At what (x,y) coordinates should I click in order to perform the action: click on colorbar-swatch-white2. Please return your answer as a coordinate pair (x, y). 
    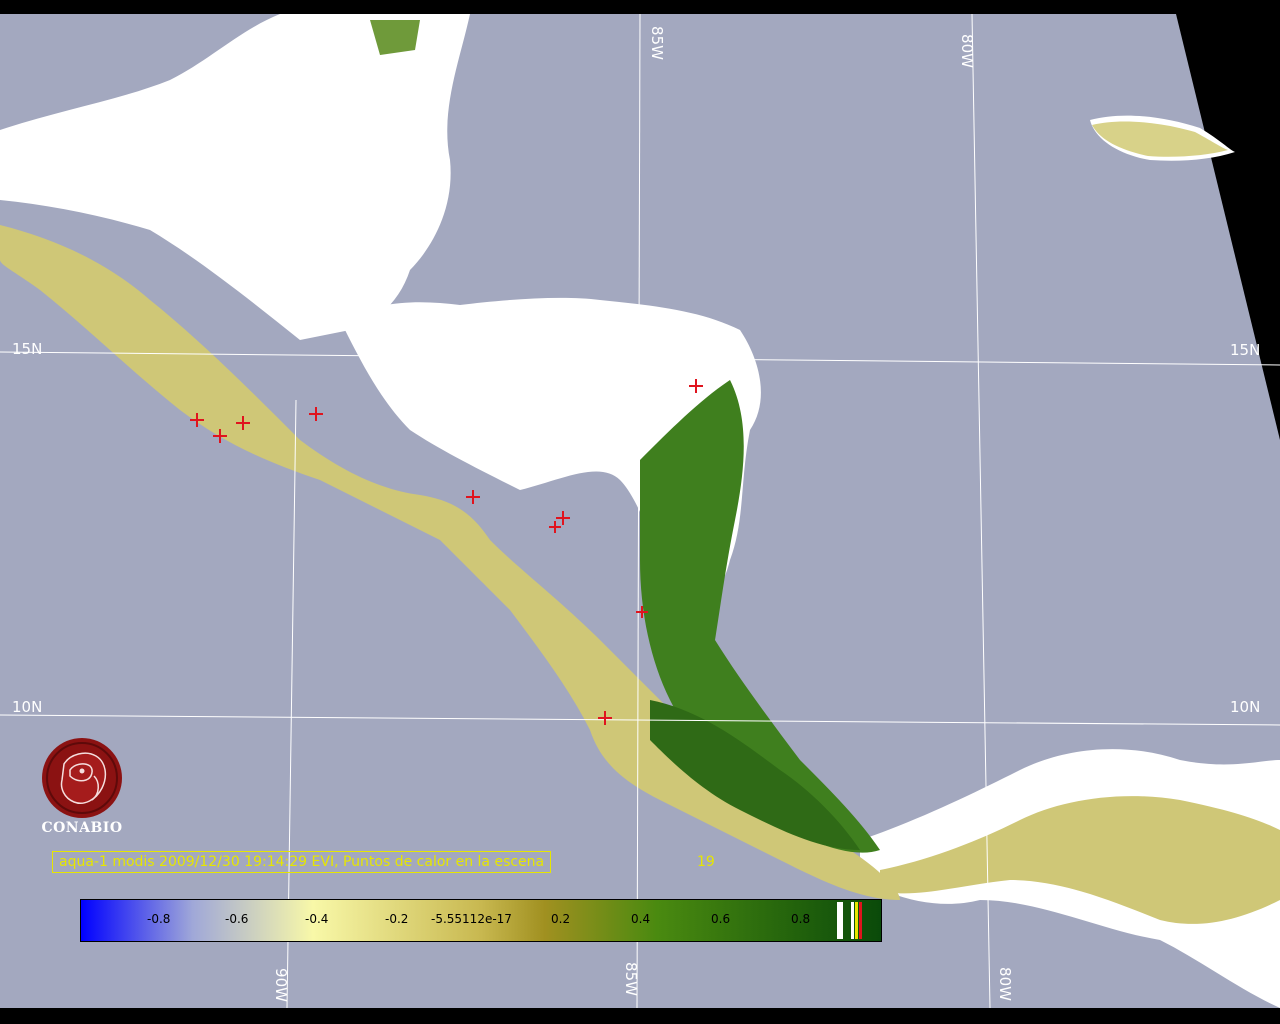
    Looking at the image, I should click on (852, 920).